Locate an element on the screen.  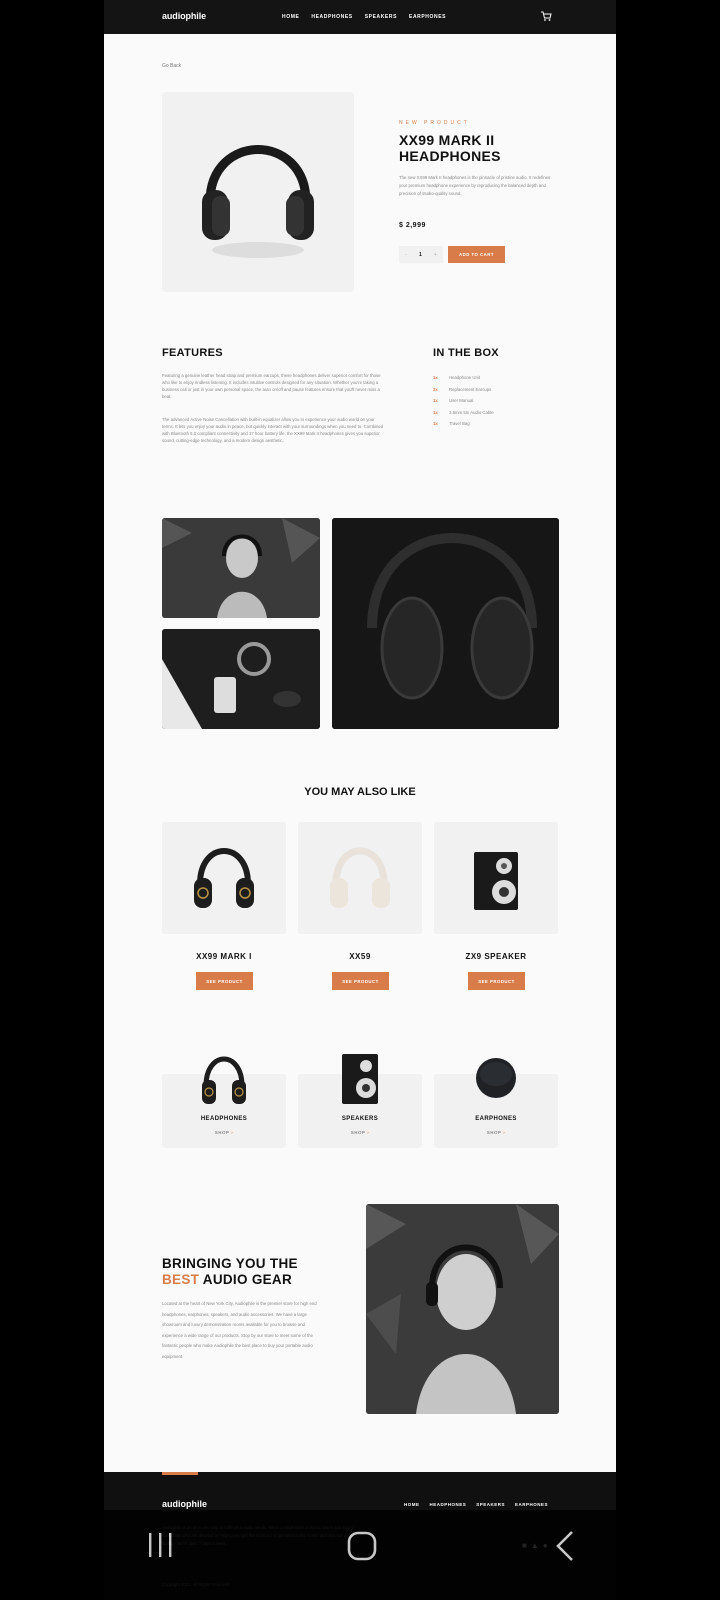
list-item: 1x 3.5mm 5m Audio Cable is located at coordinates (463, 413).